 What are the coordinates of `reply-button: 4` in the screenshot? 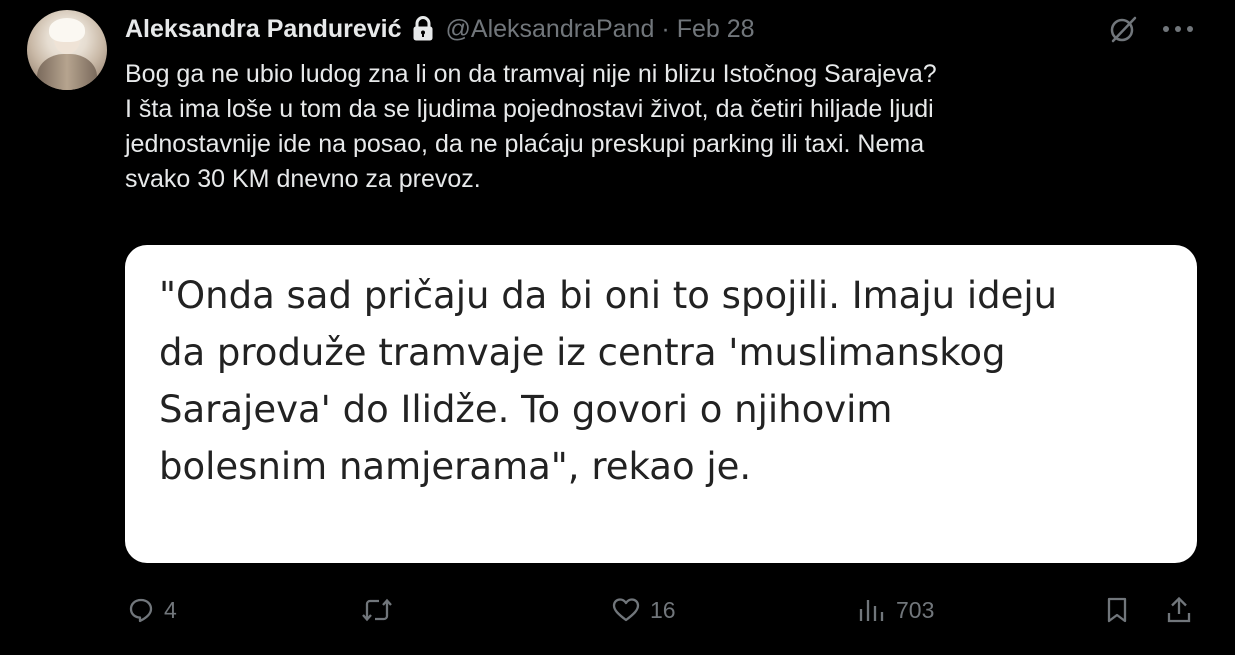 It's located at (152, 610).